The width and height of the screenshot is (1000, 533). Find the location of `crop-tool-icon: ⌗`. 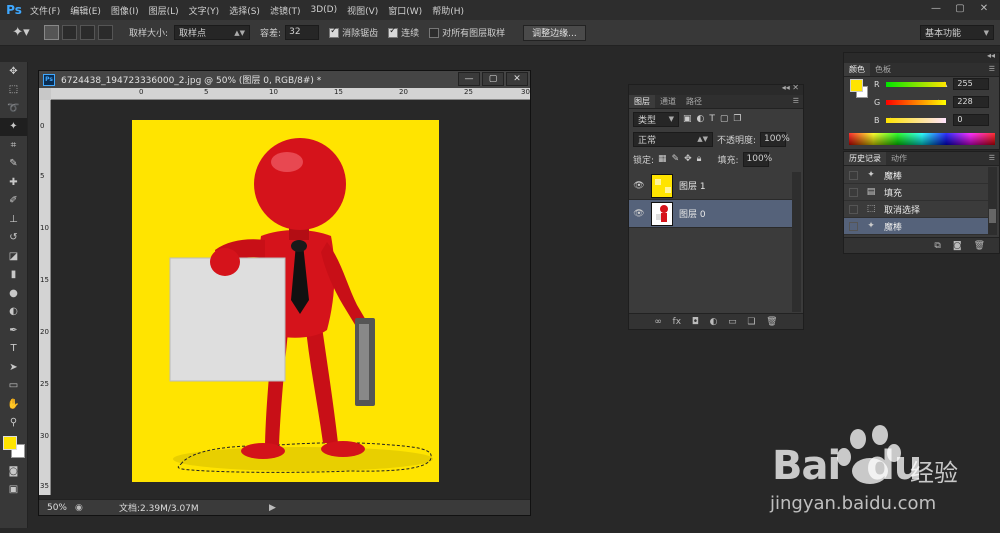

crop-tool-icon: ⌗ is located at coordinates (13, 145).